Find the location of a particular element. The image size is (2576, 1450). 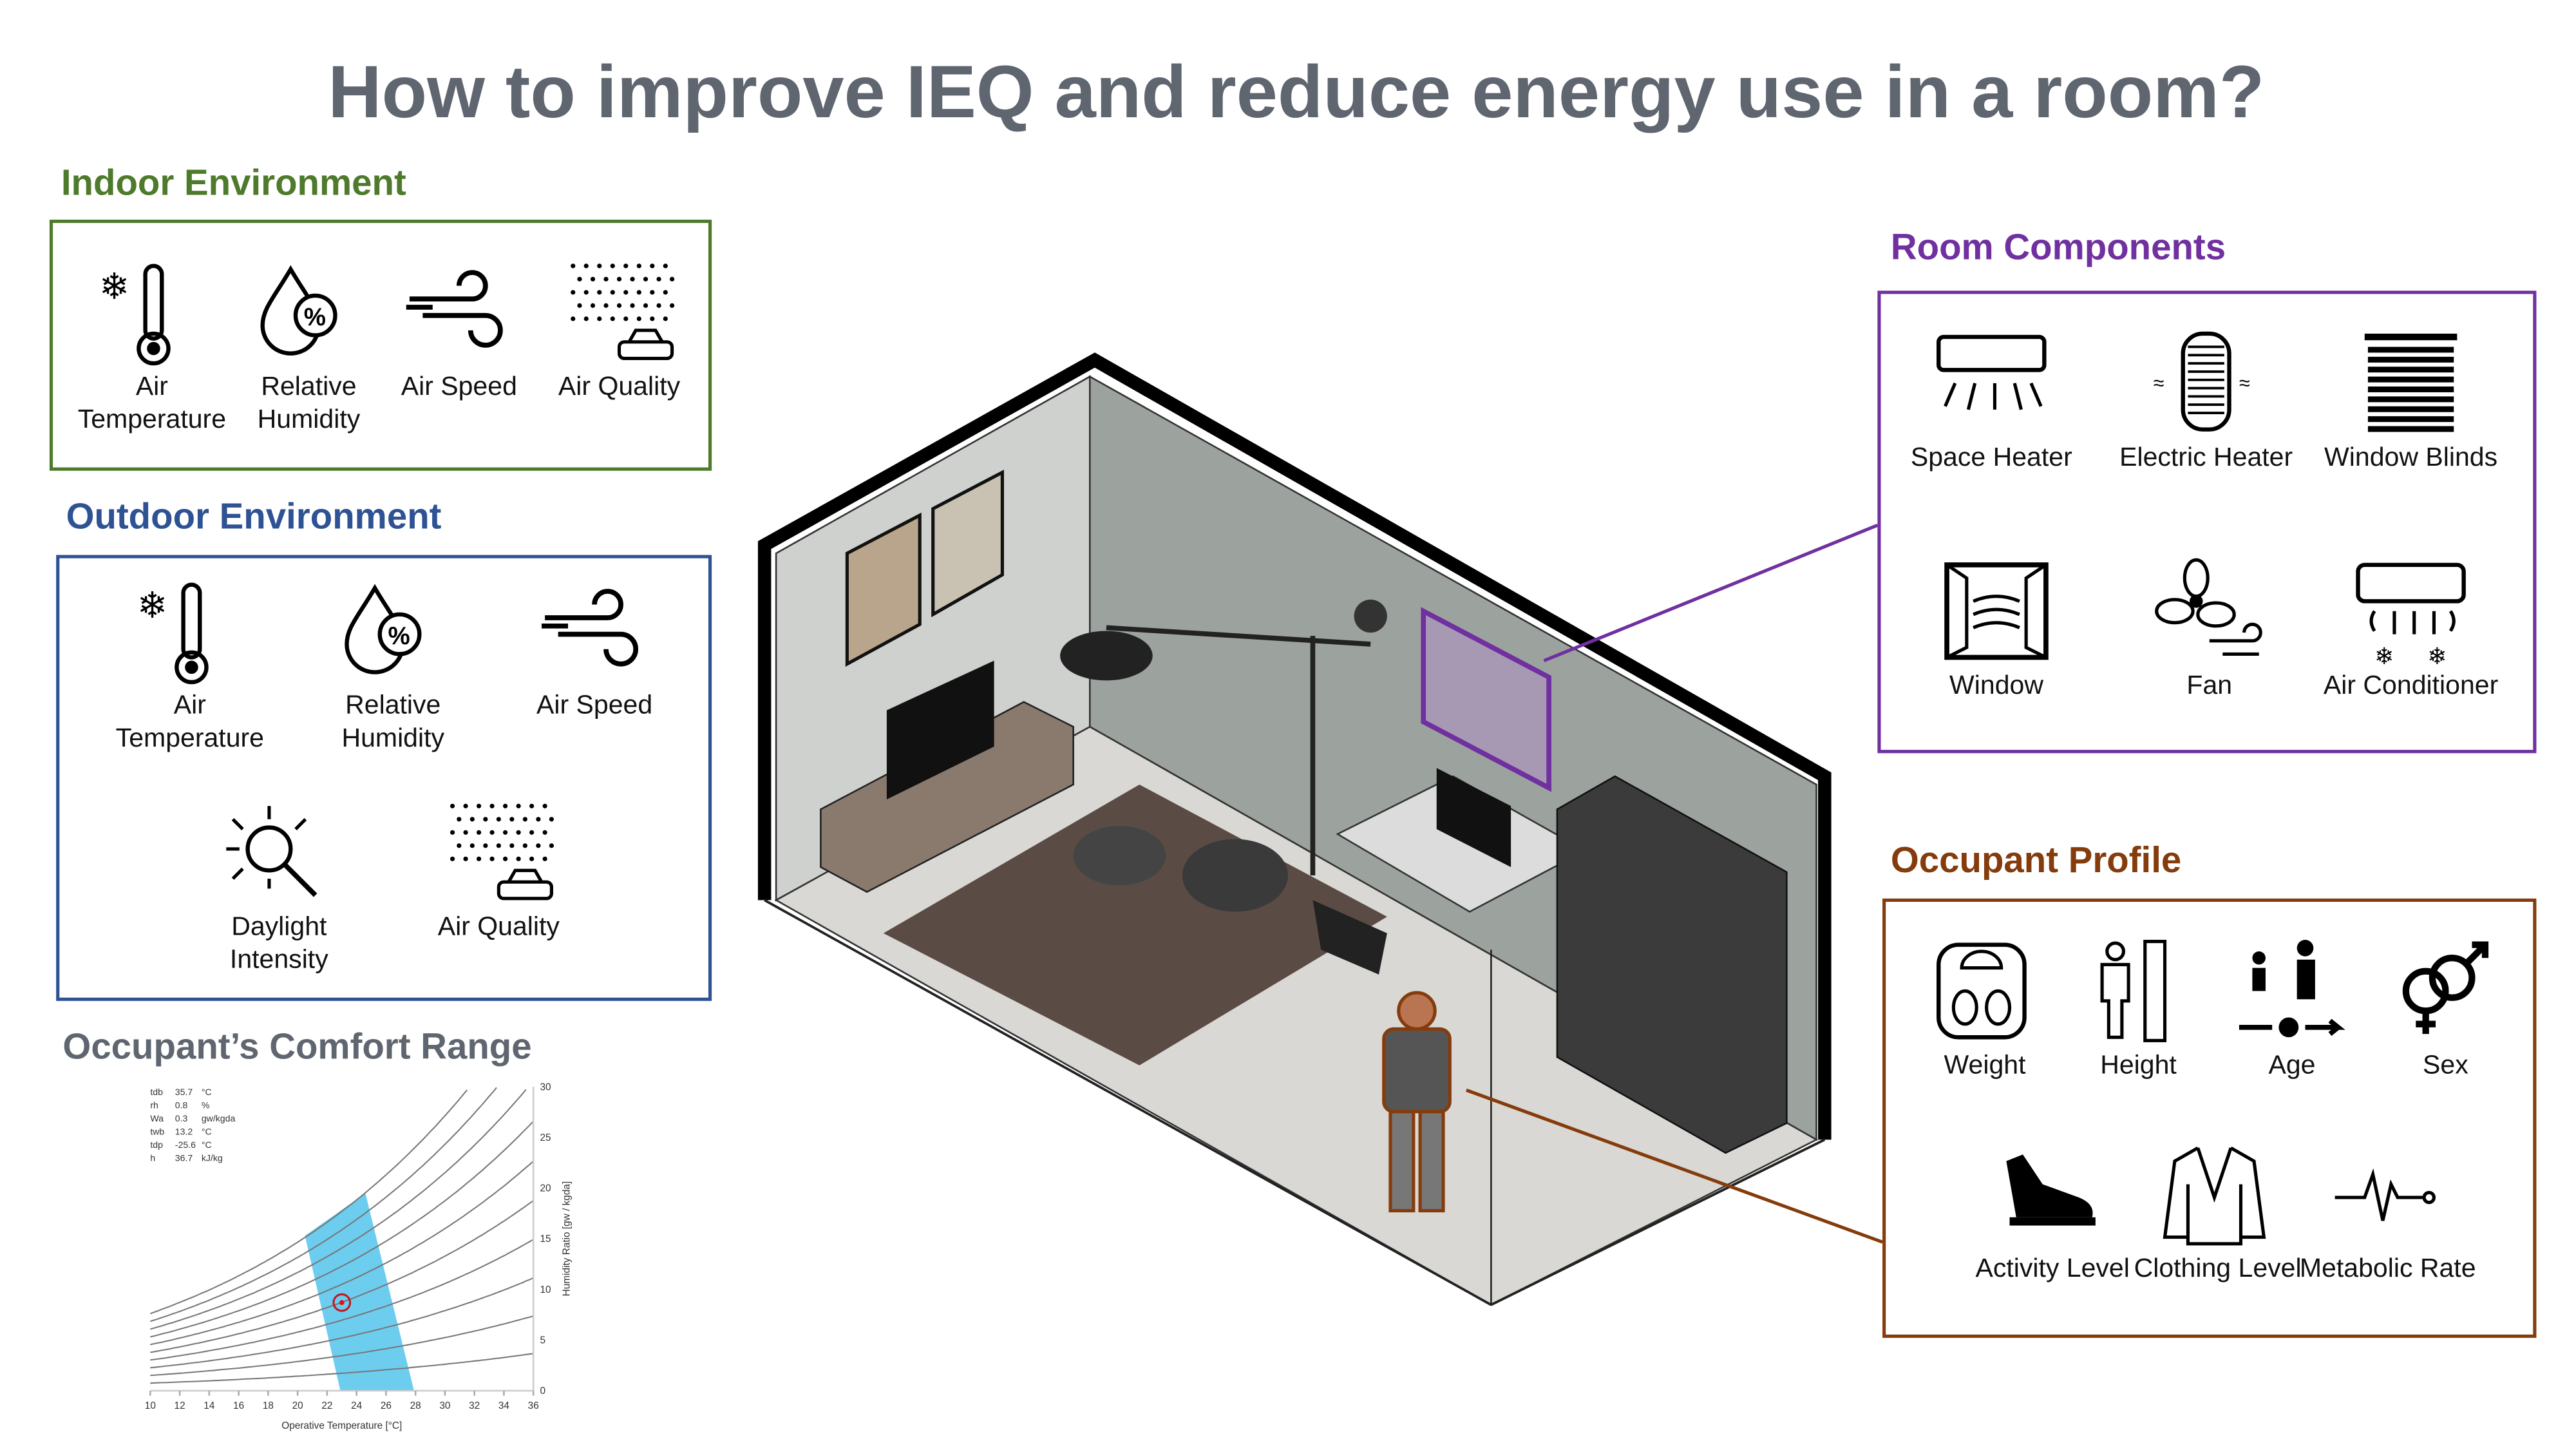

room-components-item: ❄ ❄ Air Conditioner is located at coordinates (2411, 630).